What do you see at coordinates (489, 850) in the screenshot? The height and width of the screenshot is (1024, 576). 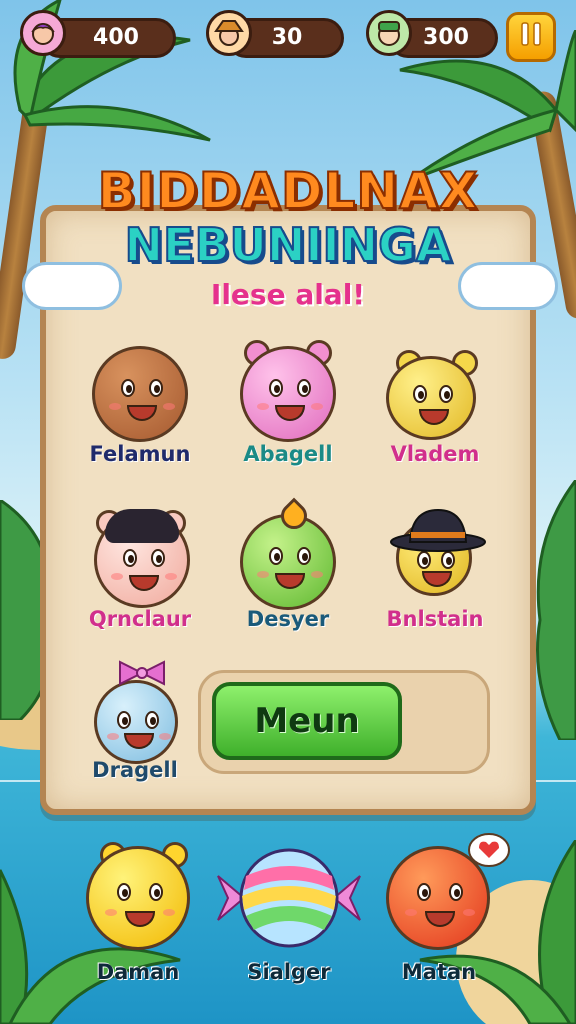 I see `heart-bubble-icon` at bounding box center [489, 850].